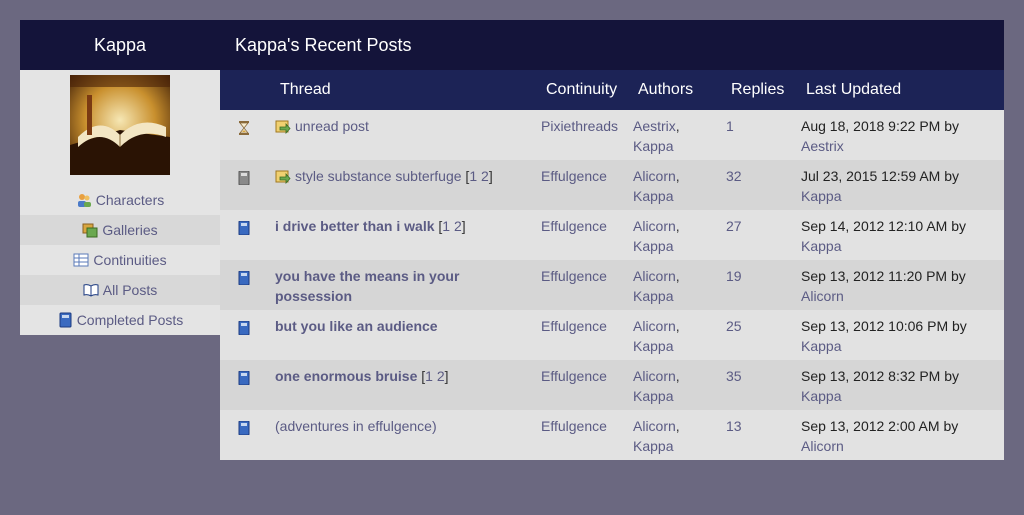  Describe the element at coordinates (367, 286) in the screenshot. I see `thread-link: you have the means in your possession` at that location.